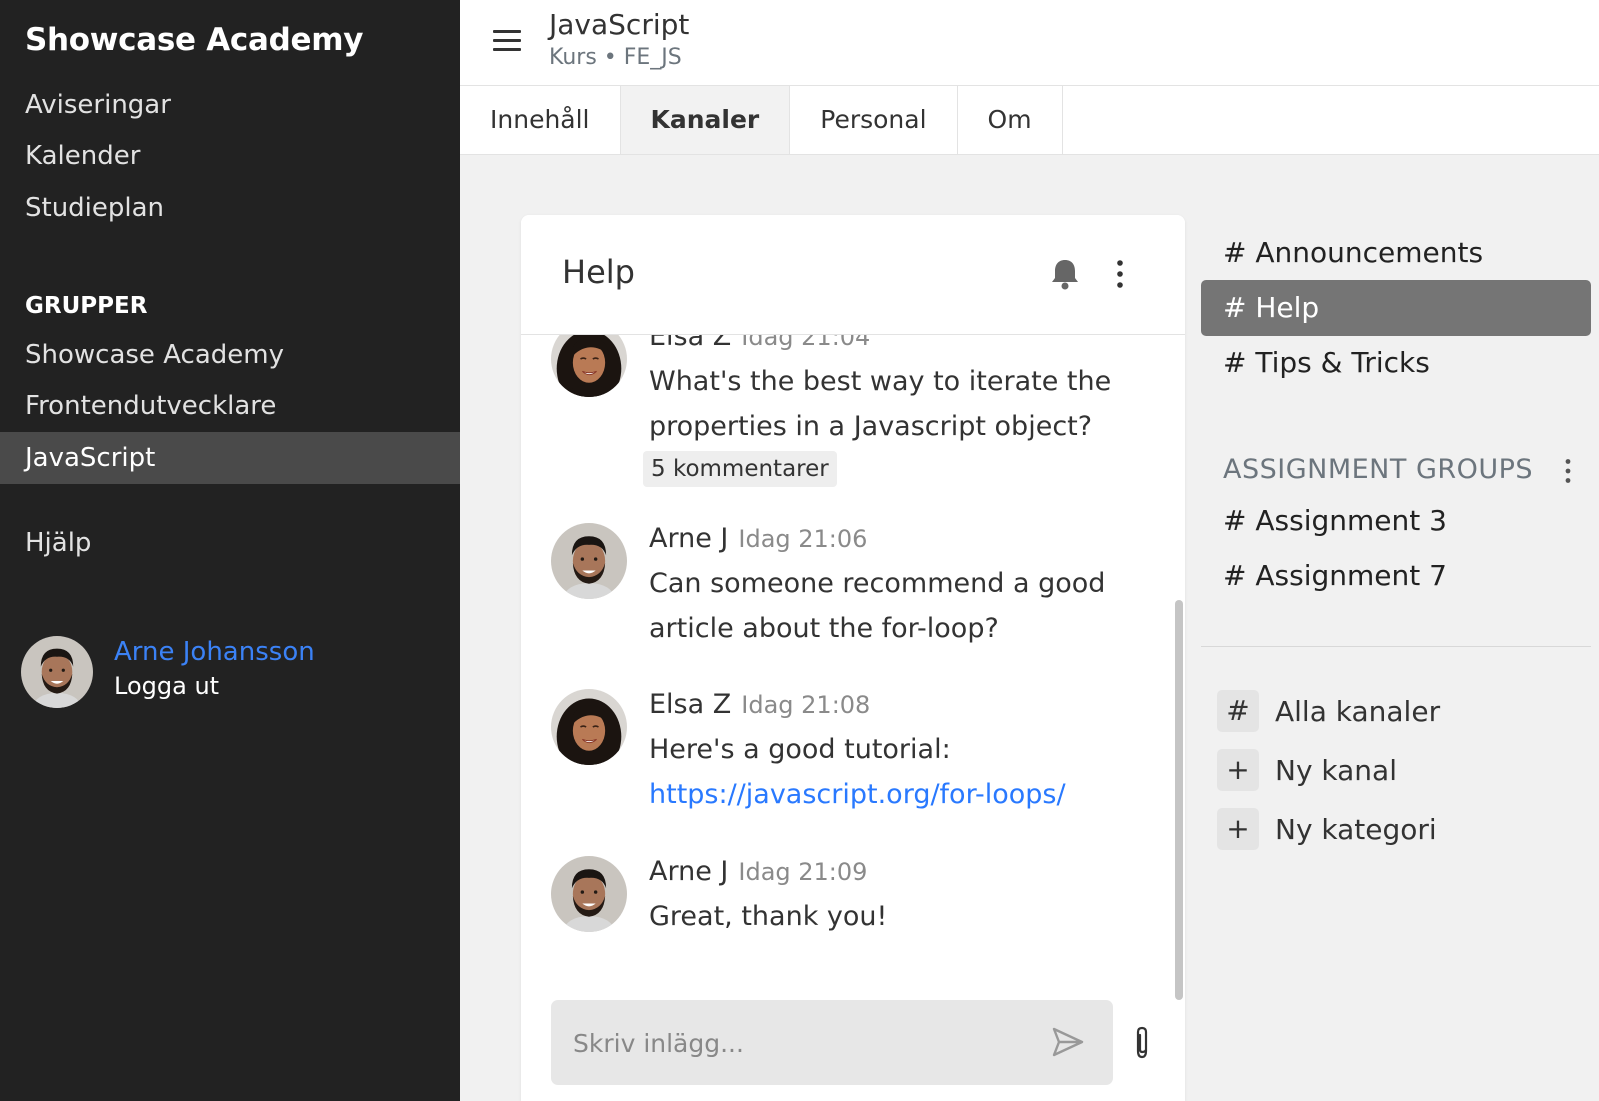 The image size is (1599, 1101). I want to click on channel-header: Help, so click(853, 275).